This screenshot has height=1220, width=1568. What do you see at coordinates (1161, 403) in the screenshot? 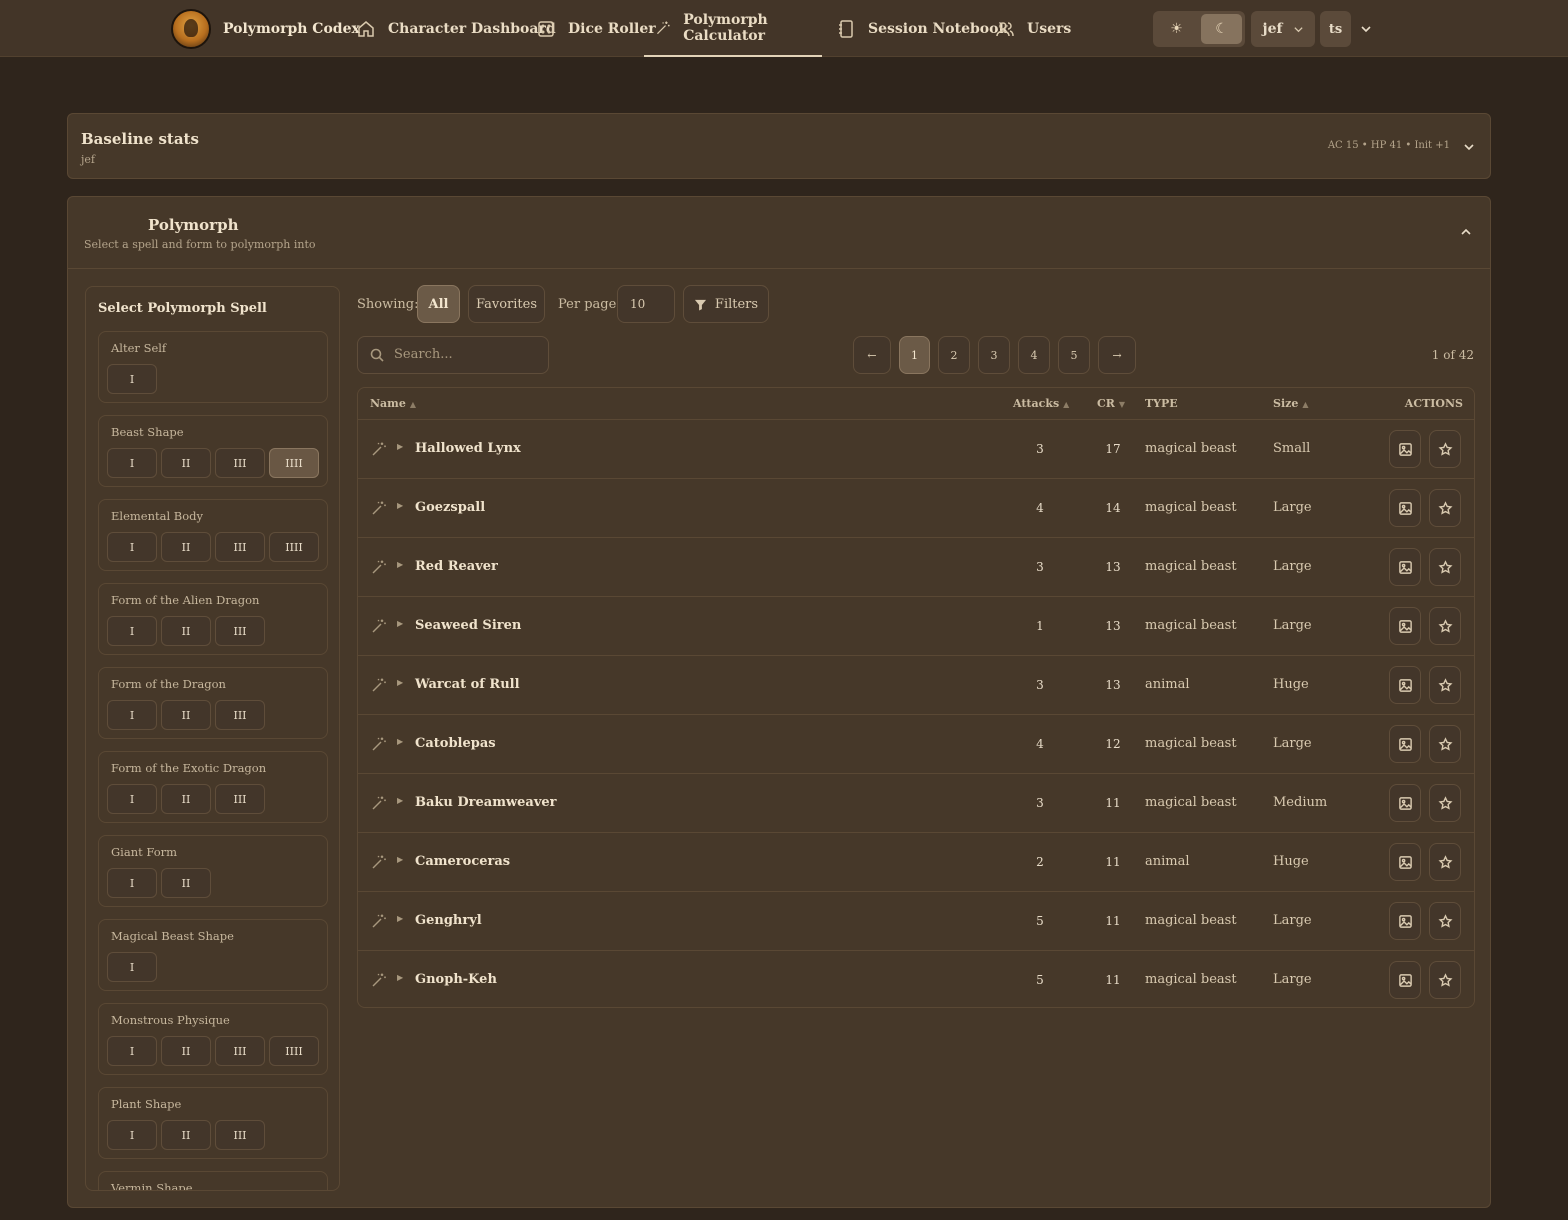
I see `col-type: TYPE` at bounding box center [1161, 403].